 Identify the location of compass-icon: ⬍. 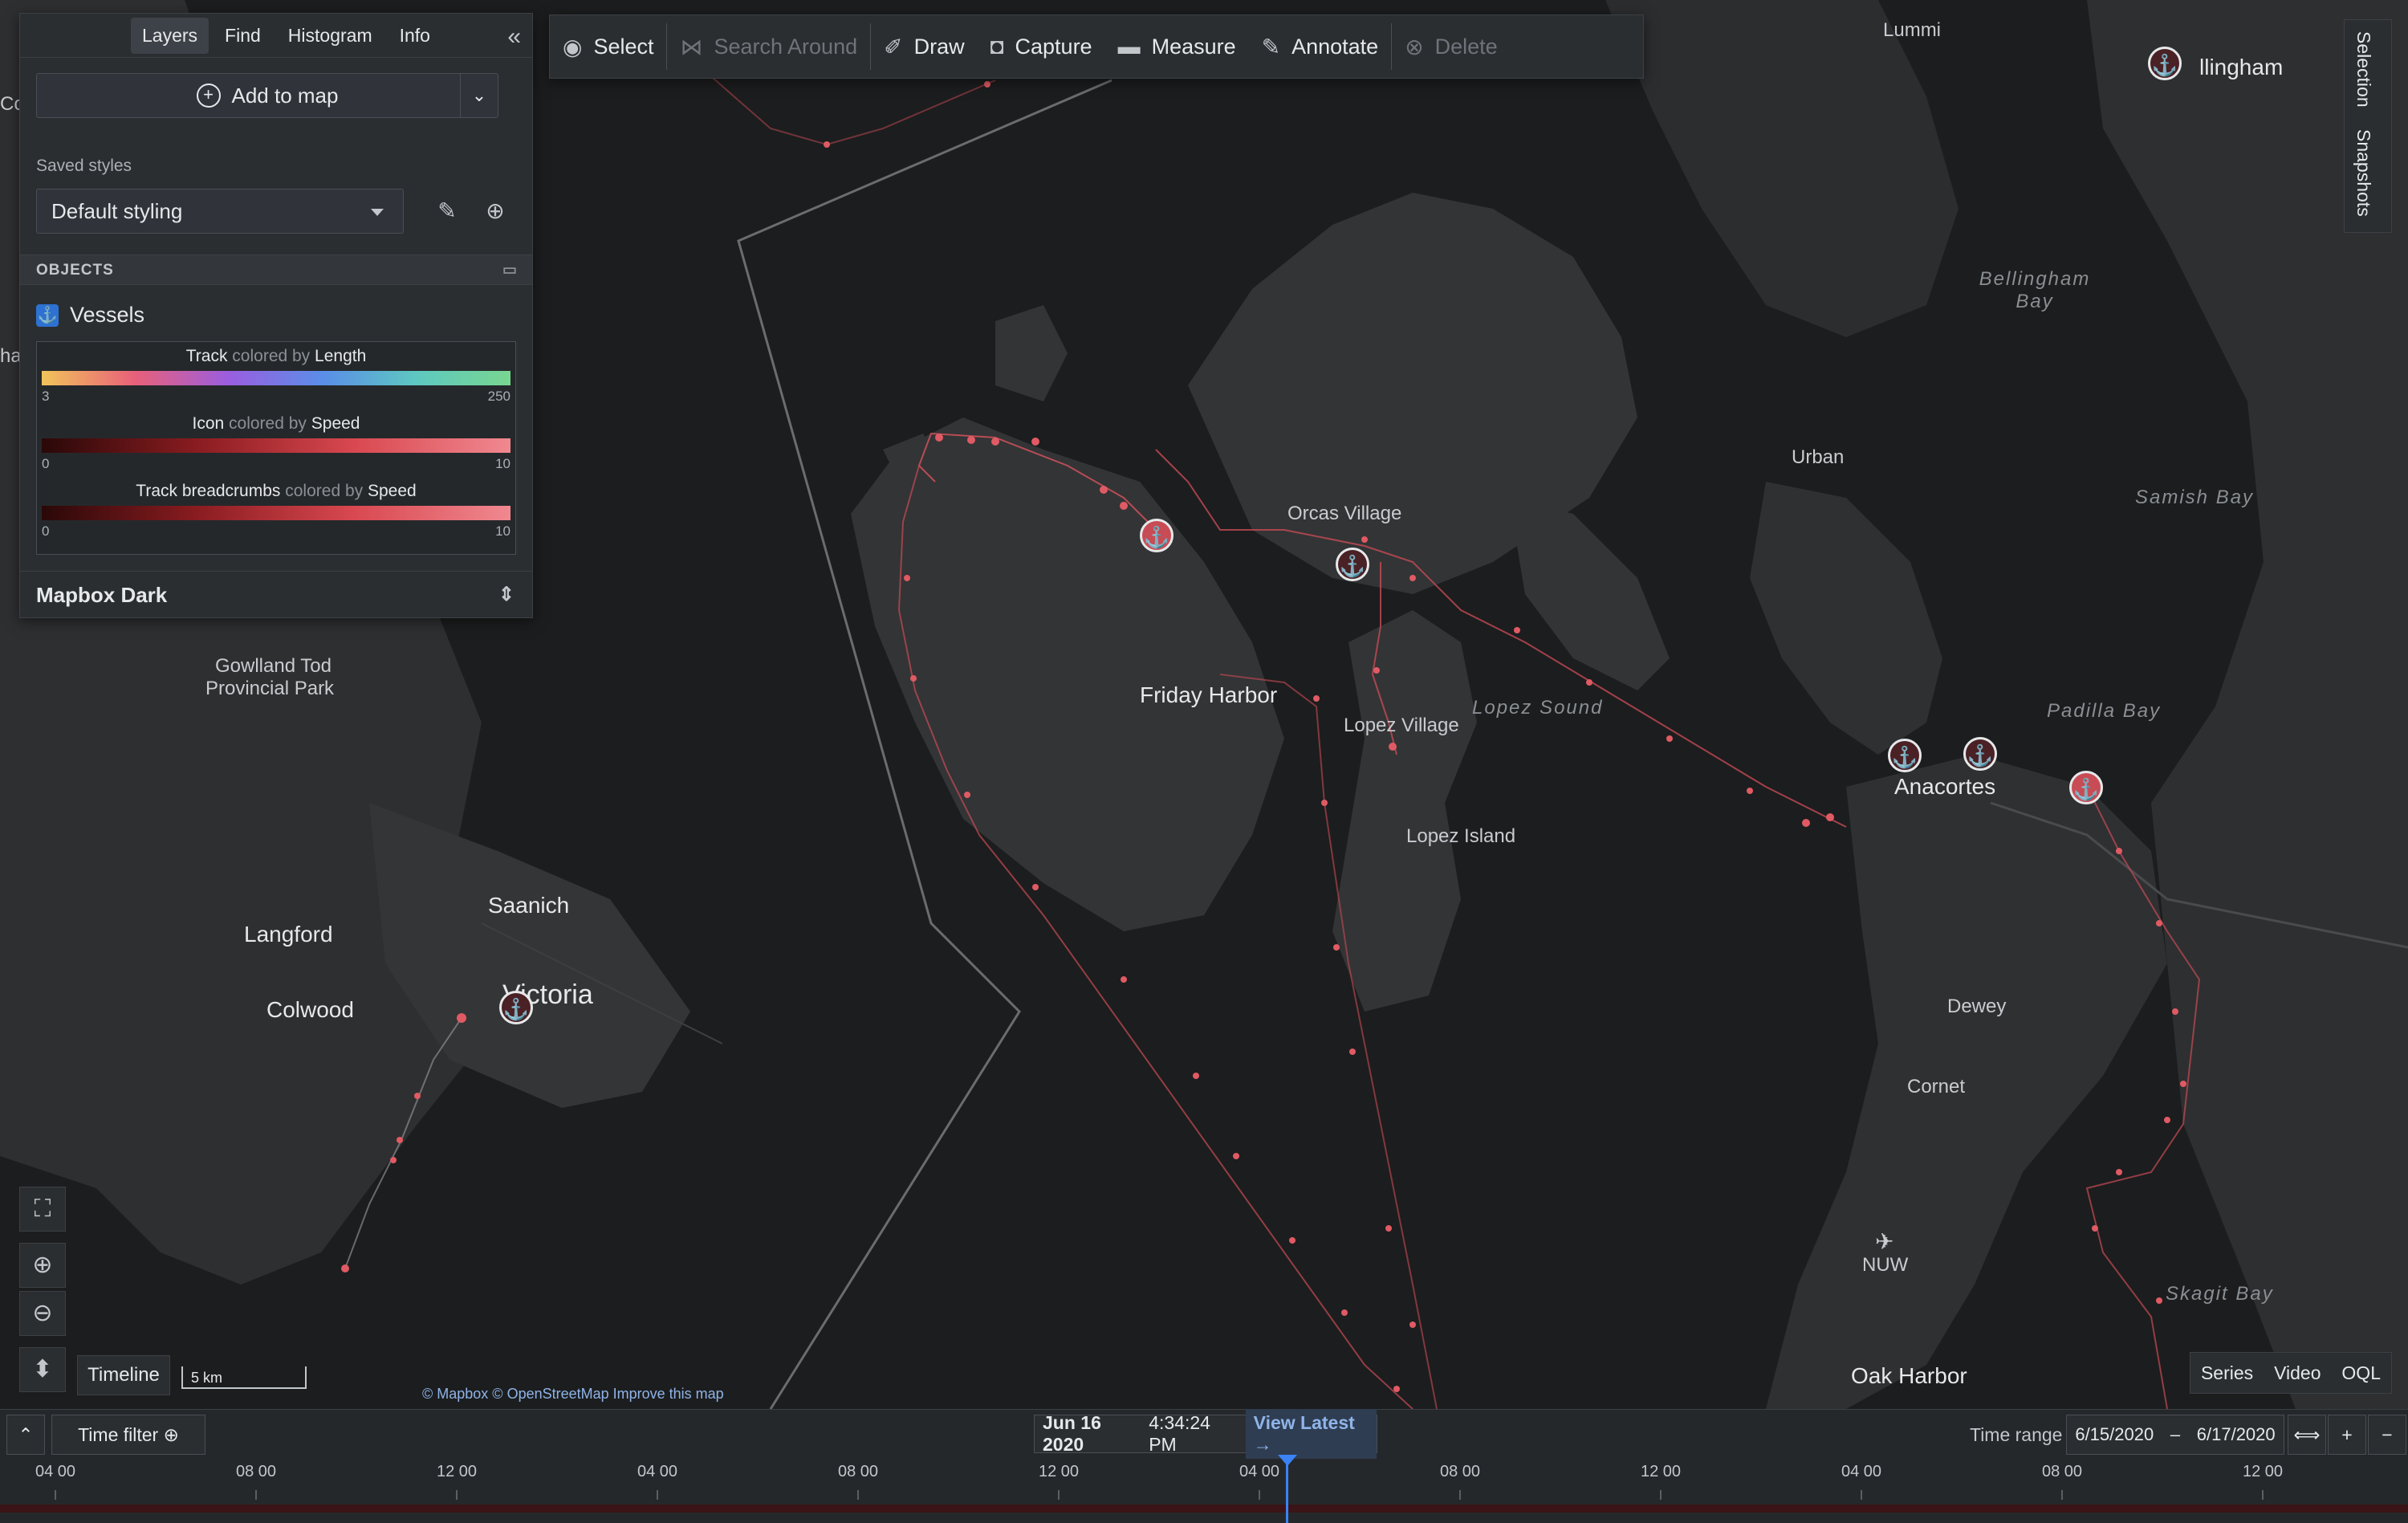
(42, 1370).